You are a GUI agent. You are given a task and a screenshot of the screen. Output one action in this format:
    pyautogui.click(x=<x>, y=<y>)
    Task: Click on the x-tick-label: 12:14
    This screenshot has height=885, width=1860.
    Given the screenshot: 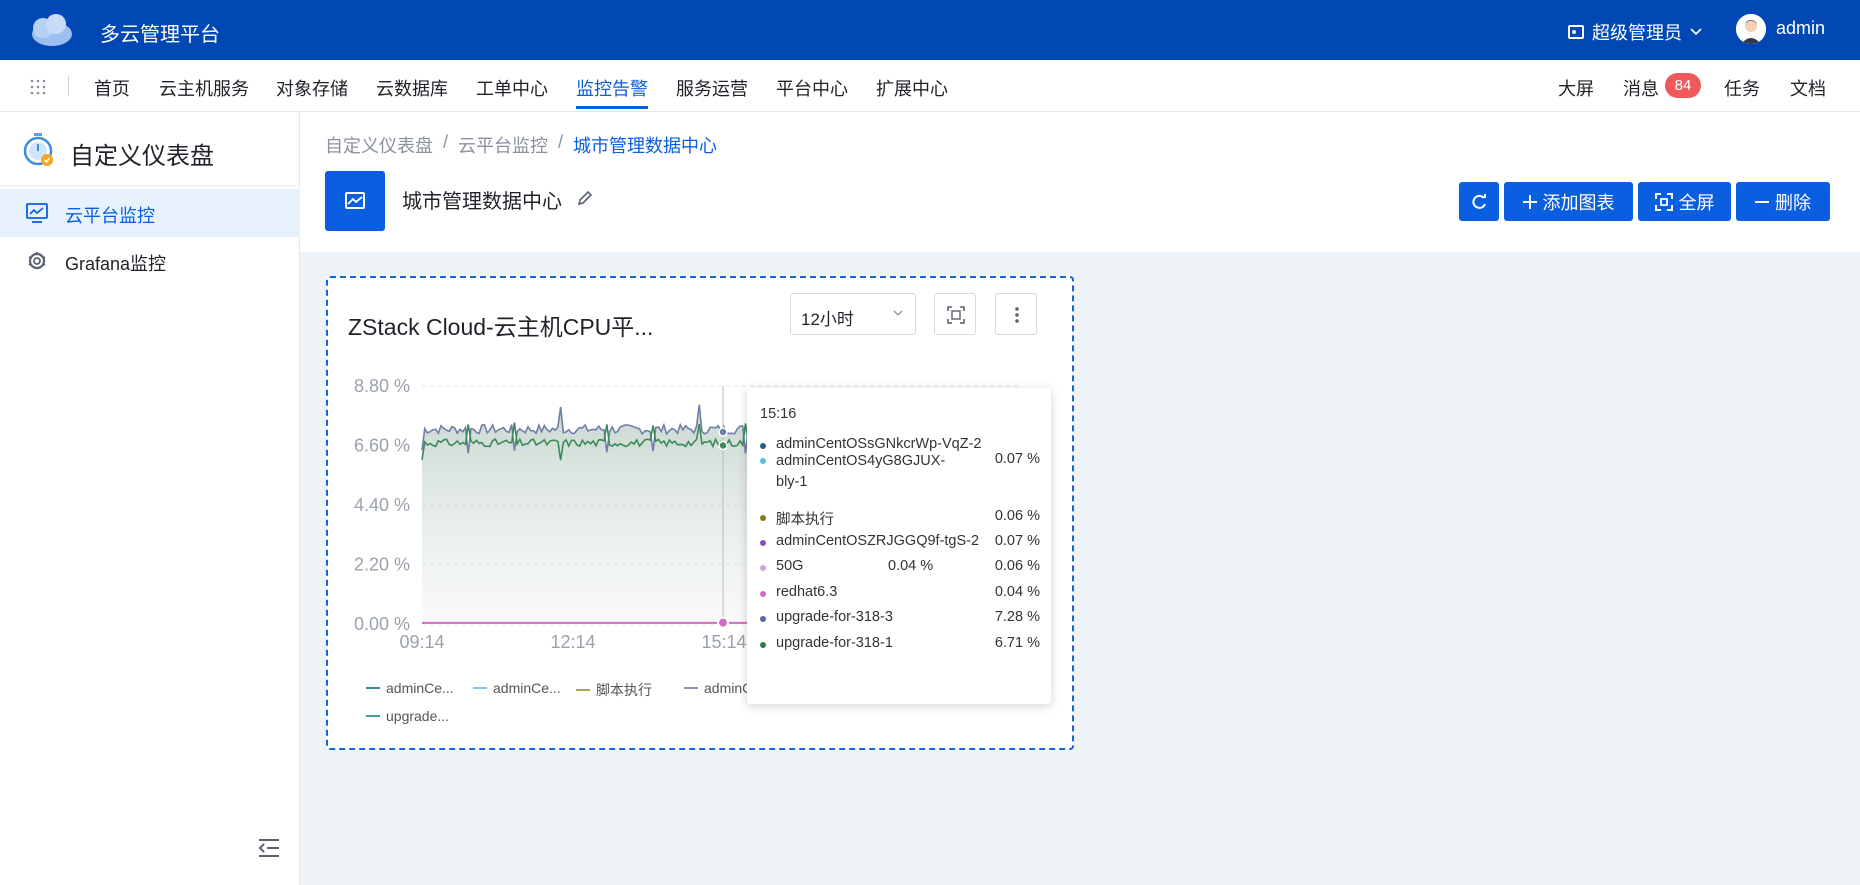 What is the action you would take?
    pyautogui.click(x=572, y=642)
    